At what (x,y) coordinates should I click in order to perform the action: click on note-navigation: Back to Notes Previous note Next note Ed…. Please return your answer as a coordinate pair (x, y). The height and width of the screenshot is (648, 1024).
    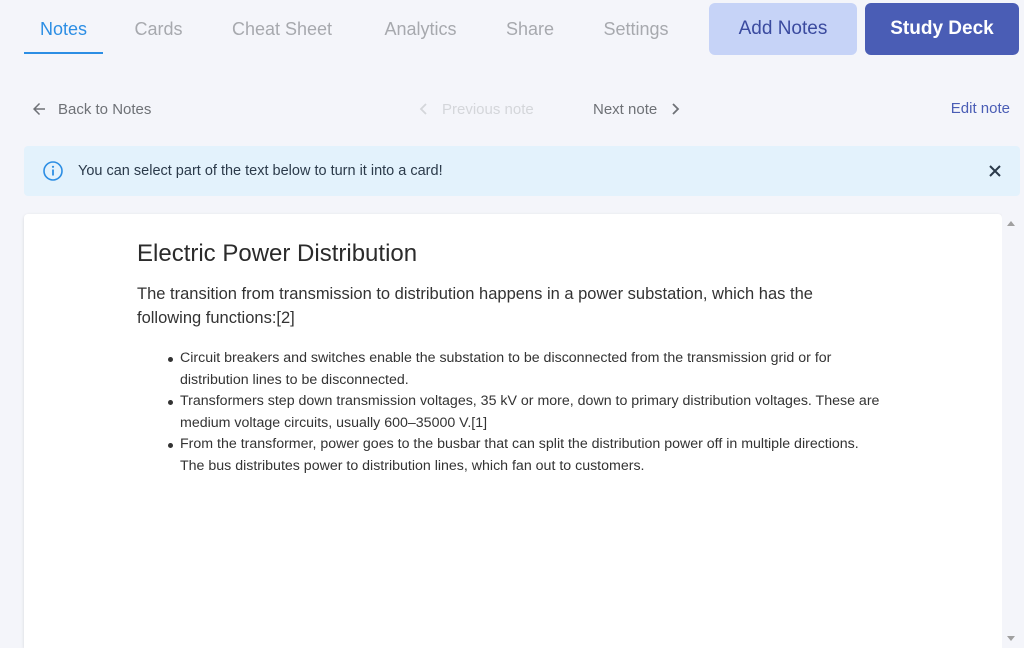
    Looking at the image, I should click on (512, 108).